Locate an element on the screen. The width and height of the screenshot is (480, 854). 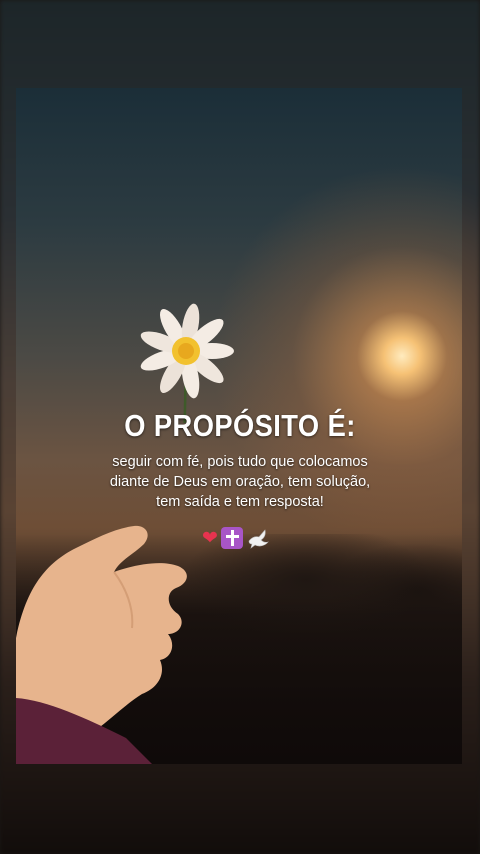
heart-icon: ❤ is located at coordinates (210, 538).